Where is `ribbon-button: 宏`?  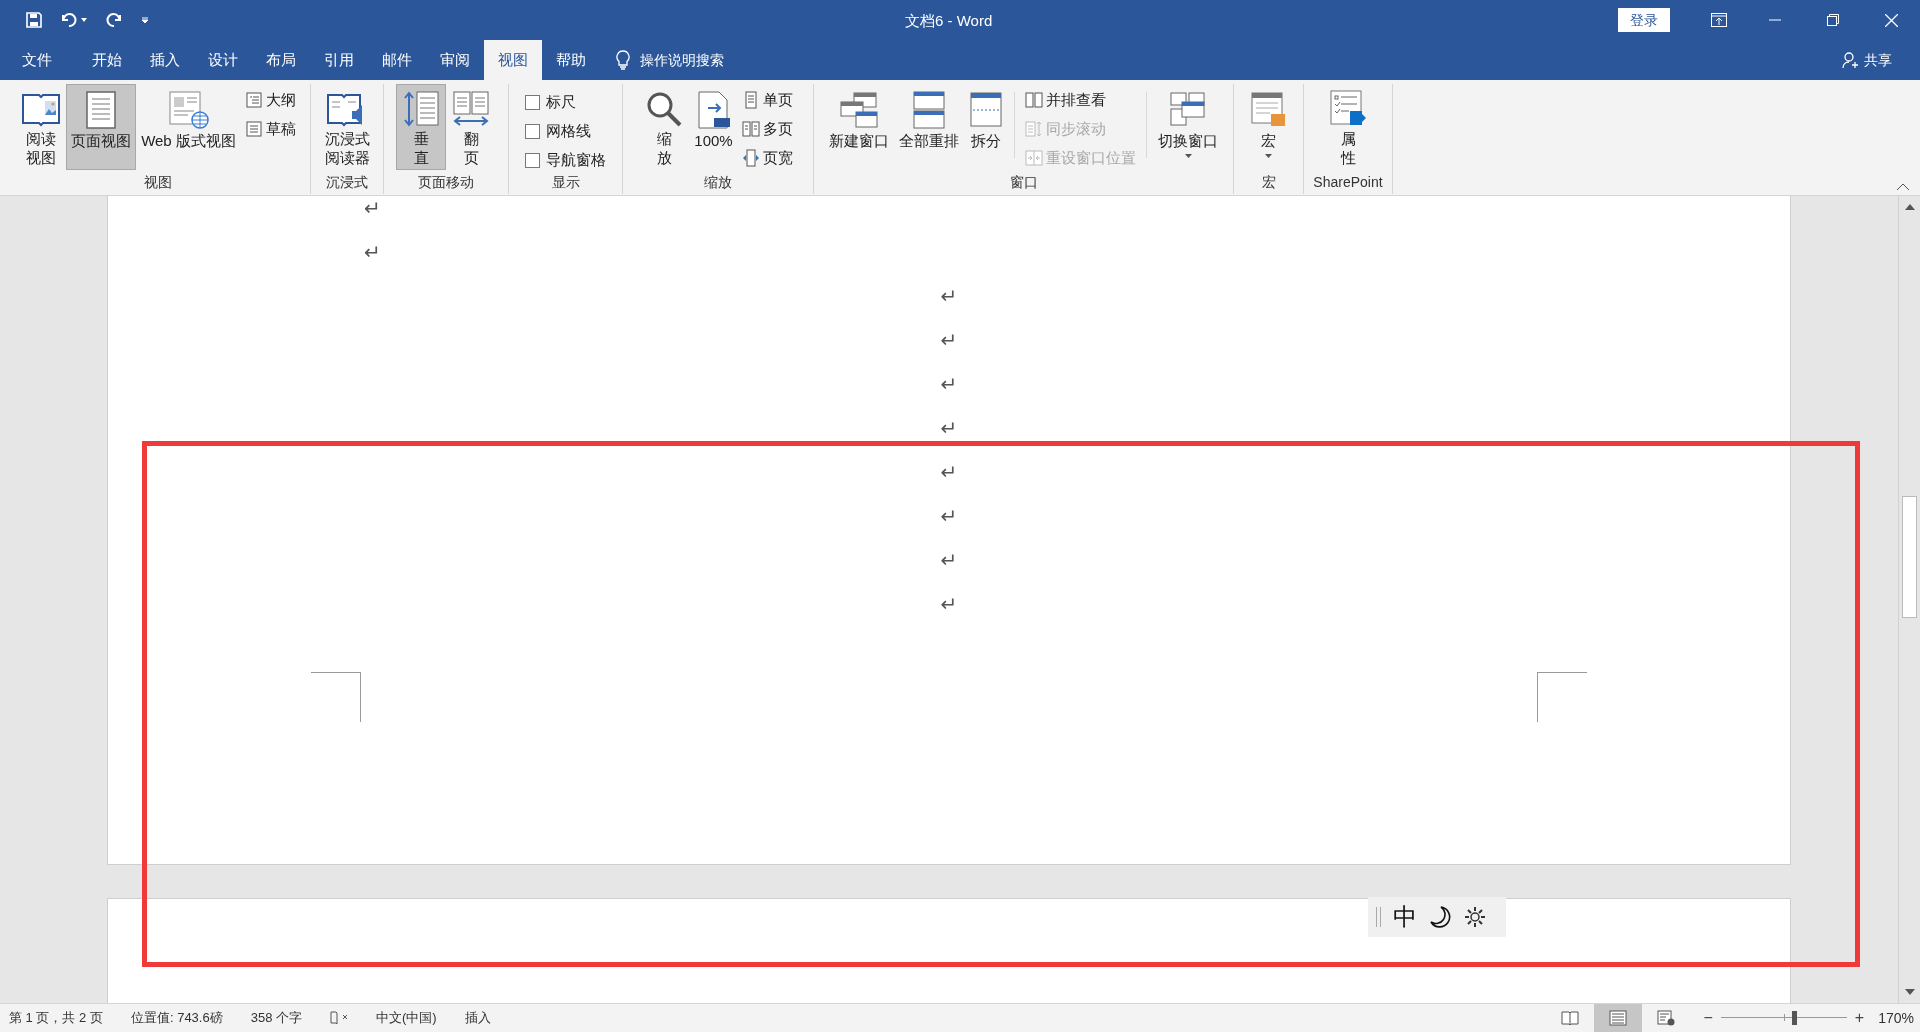
ribbon-button: 宏 is located at coordinates (1268, 127).